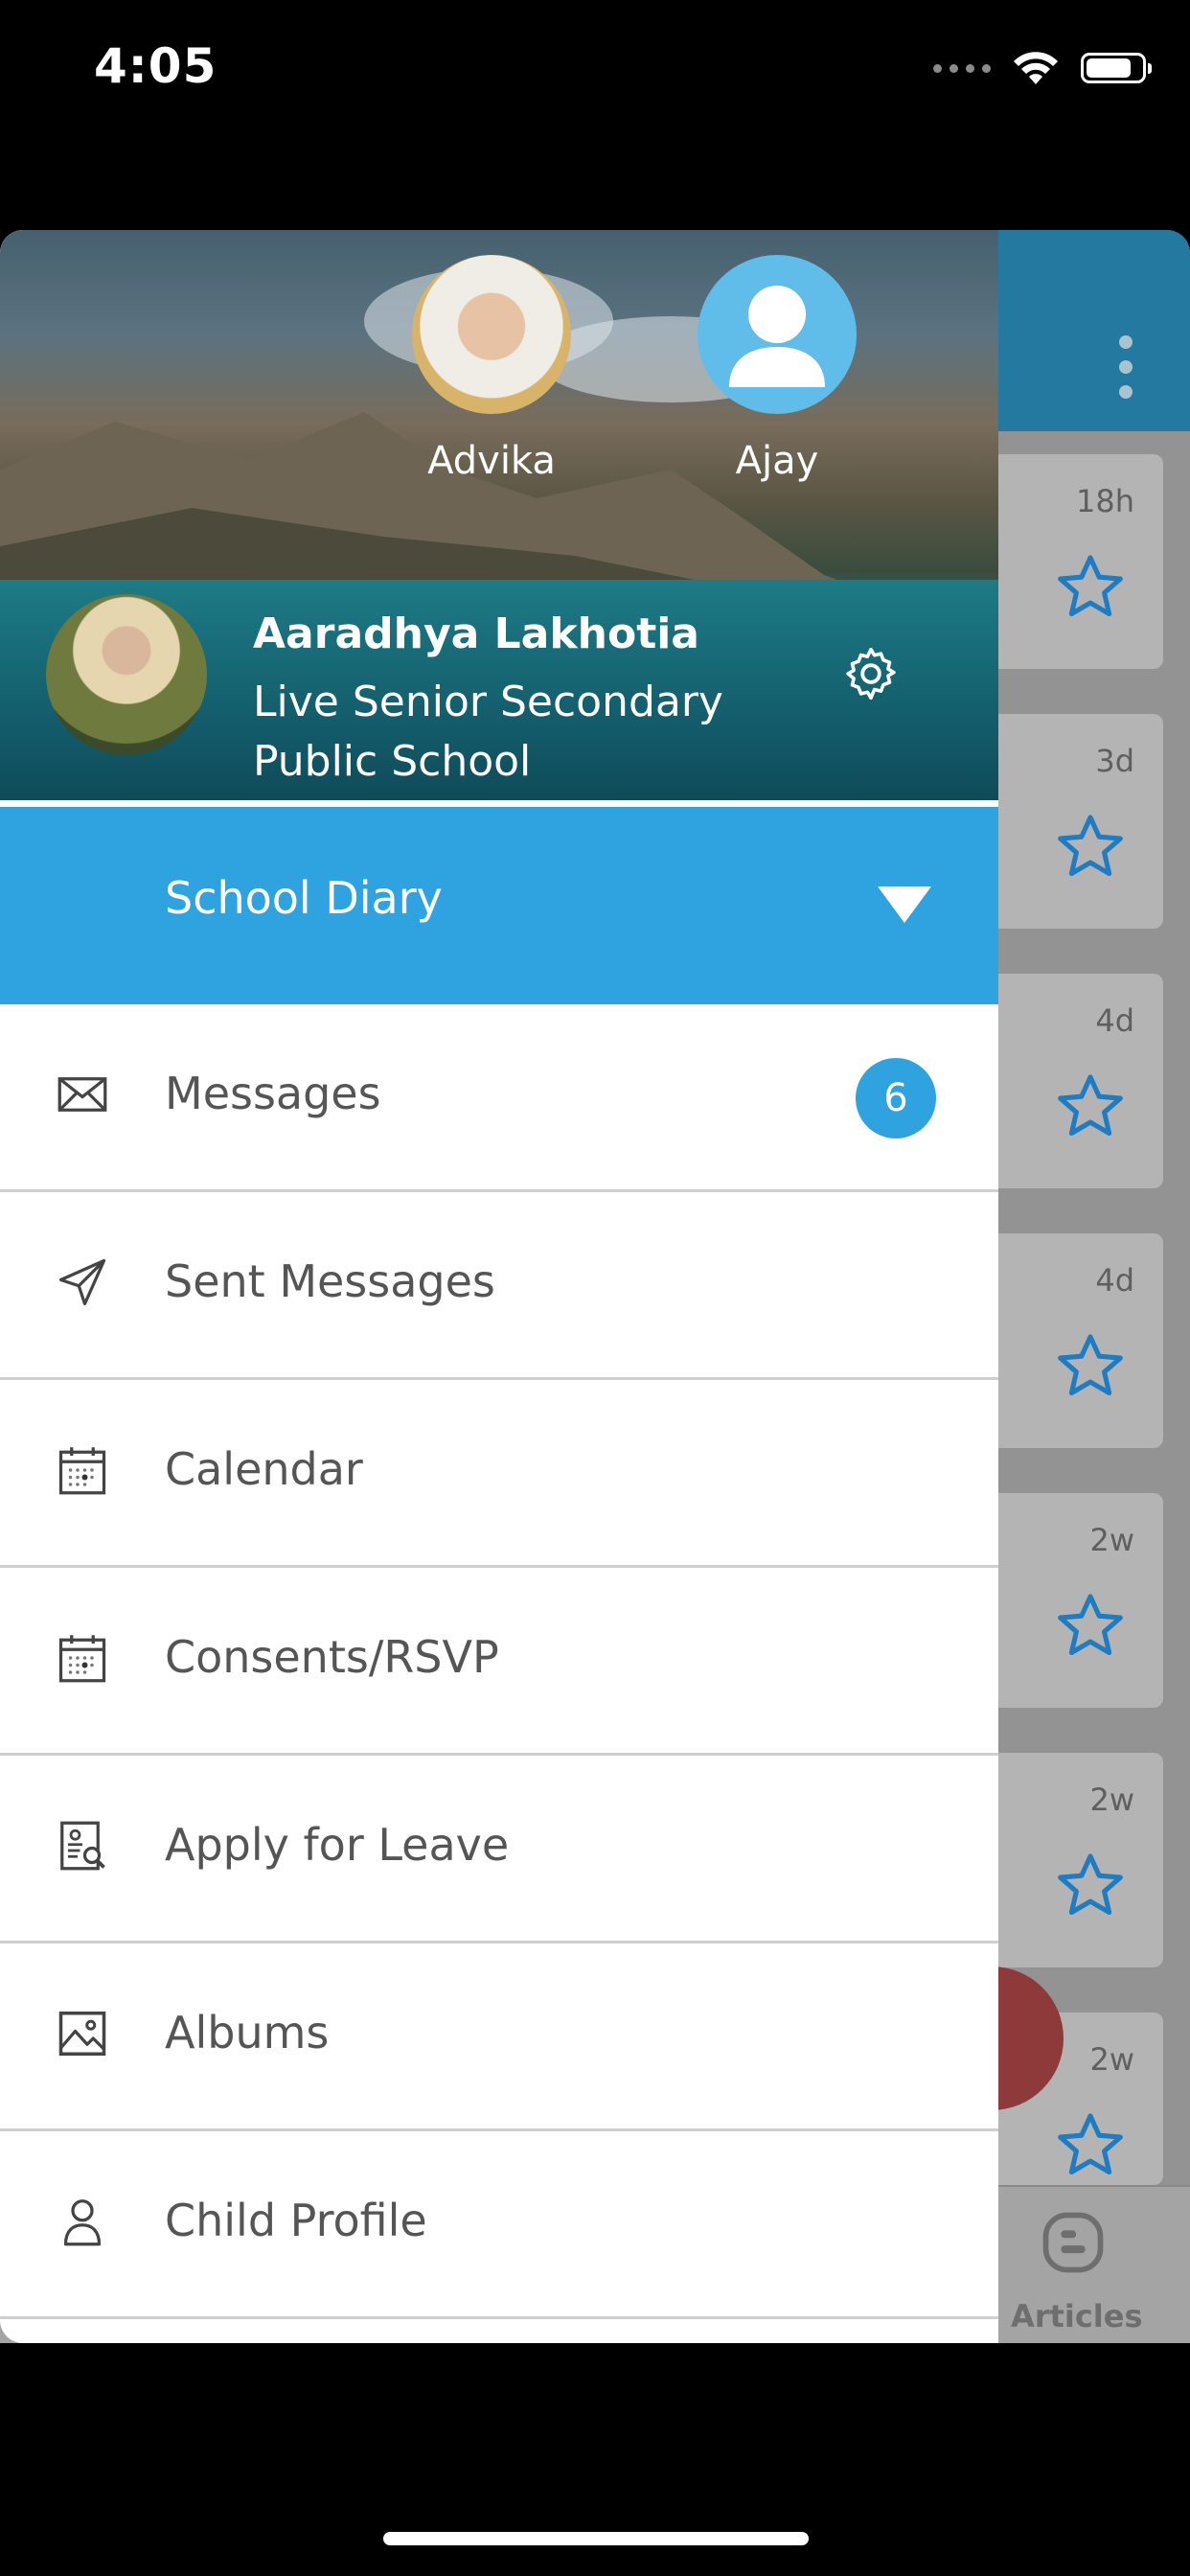 This screenshot has height=2576, width=1190. What do you see at coordinates (905, 904) in the screenshot?
I see `chevron-down-icon` at bounding box center [905, 904].